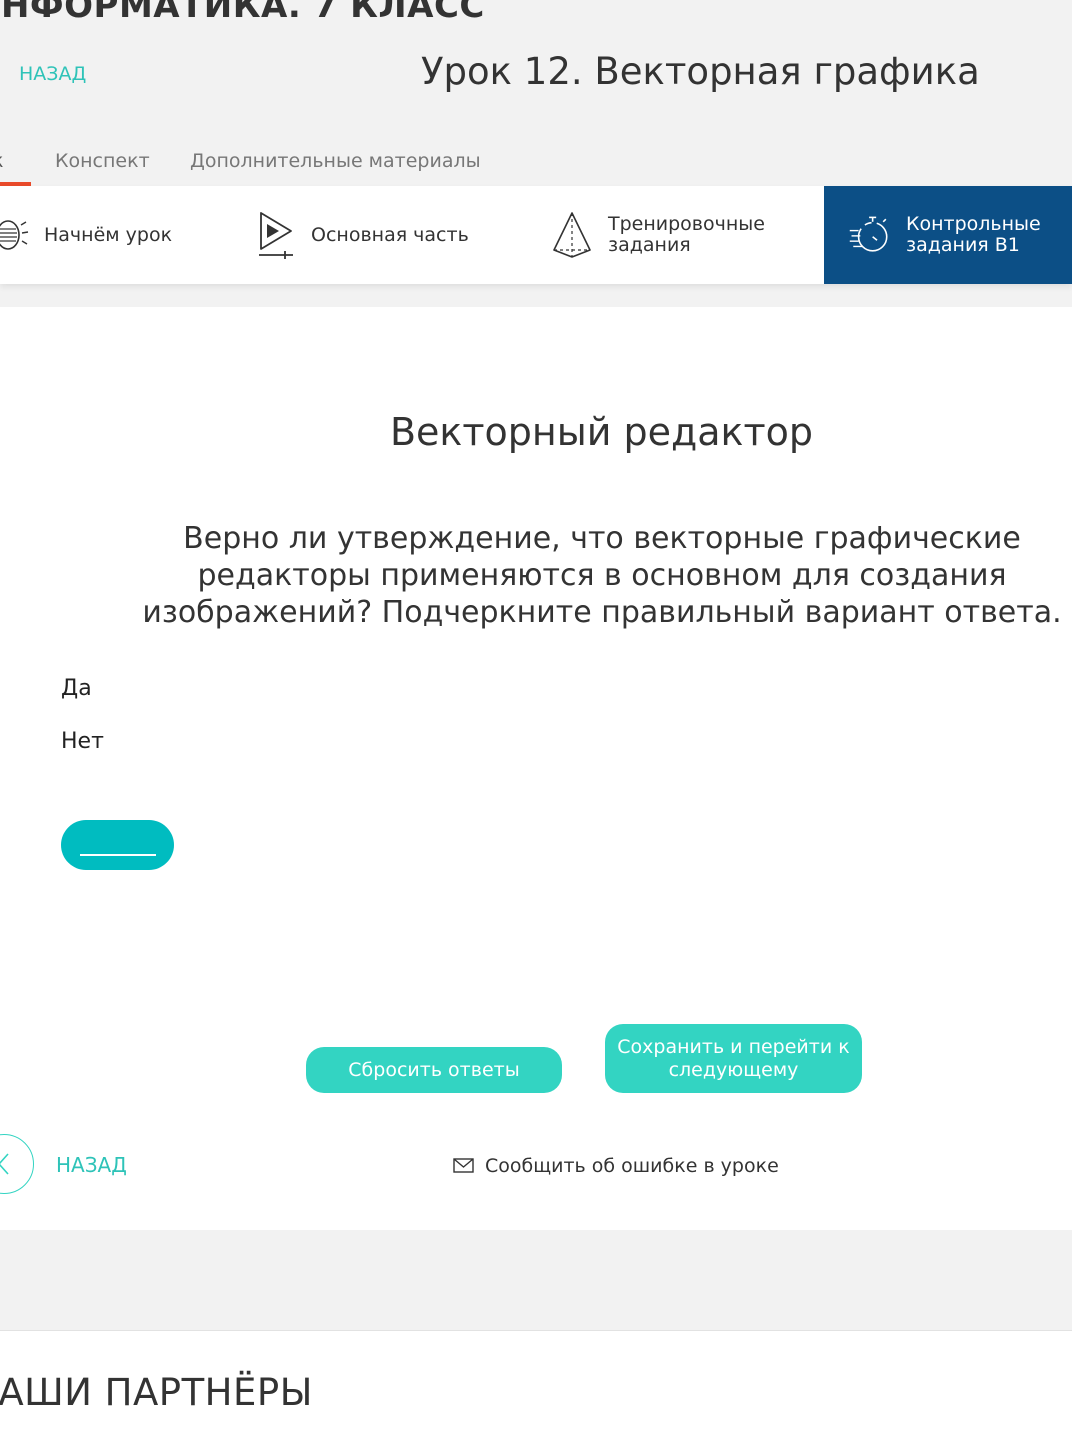 The height and width of the screenshot is (1449, 1072). Describe the element at coordinates (733, 1058) in the screenshot. I see `save-and-next-button: Сохранить и перейти к следующему` at that location.